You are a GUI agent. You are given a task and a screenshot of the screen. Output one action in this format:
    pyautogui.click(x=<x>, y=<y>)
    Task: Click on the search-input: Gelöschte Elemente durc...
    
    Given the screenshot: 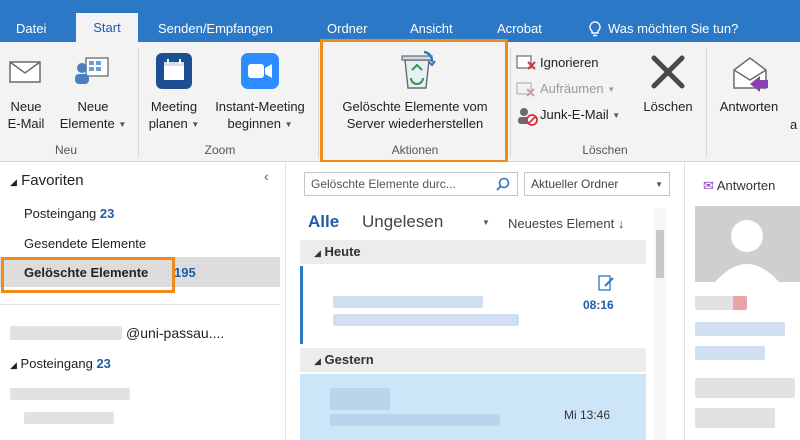 What is the action you would take?
    pyautogui.click(x=411, y=184)
    